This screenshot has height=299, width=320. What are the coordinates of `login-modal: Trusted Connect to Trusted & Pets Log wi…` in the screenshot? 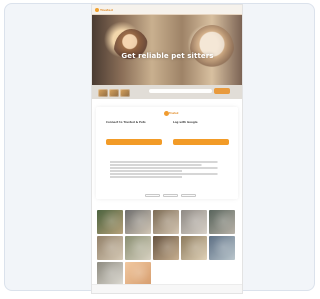 It's located at (167, 153).